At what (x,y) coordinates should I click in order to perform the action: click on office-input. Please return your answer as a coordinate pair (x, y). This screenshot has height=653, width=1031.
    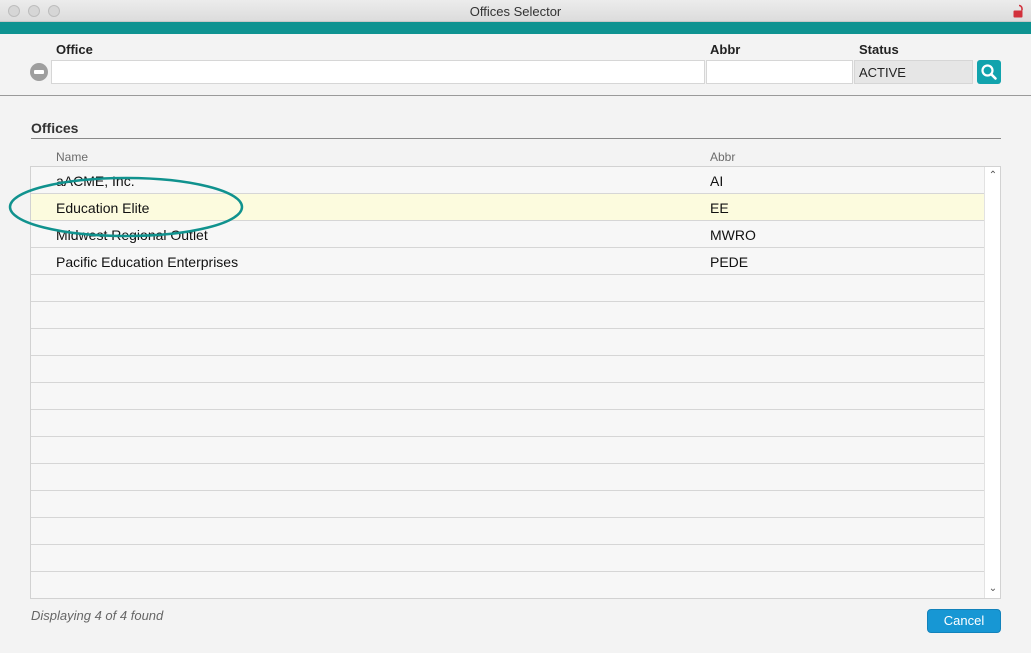
    Looking at the image, I should click on (378, 72).